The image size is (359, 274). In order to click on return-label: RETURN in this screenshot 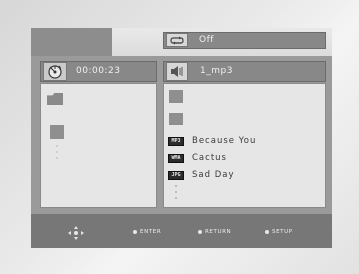, I will do `click(218, 232)`.